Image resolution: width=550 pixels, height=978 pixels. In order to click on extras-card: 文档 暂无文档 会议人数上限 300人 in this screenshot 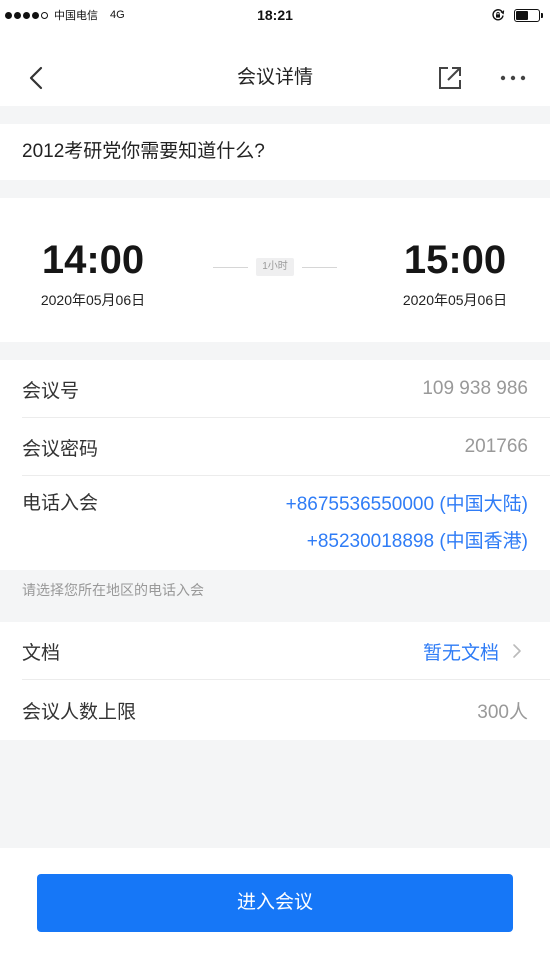, I will do `click(275, 681)`.